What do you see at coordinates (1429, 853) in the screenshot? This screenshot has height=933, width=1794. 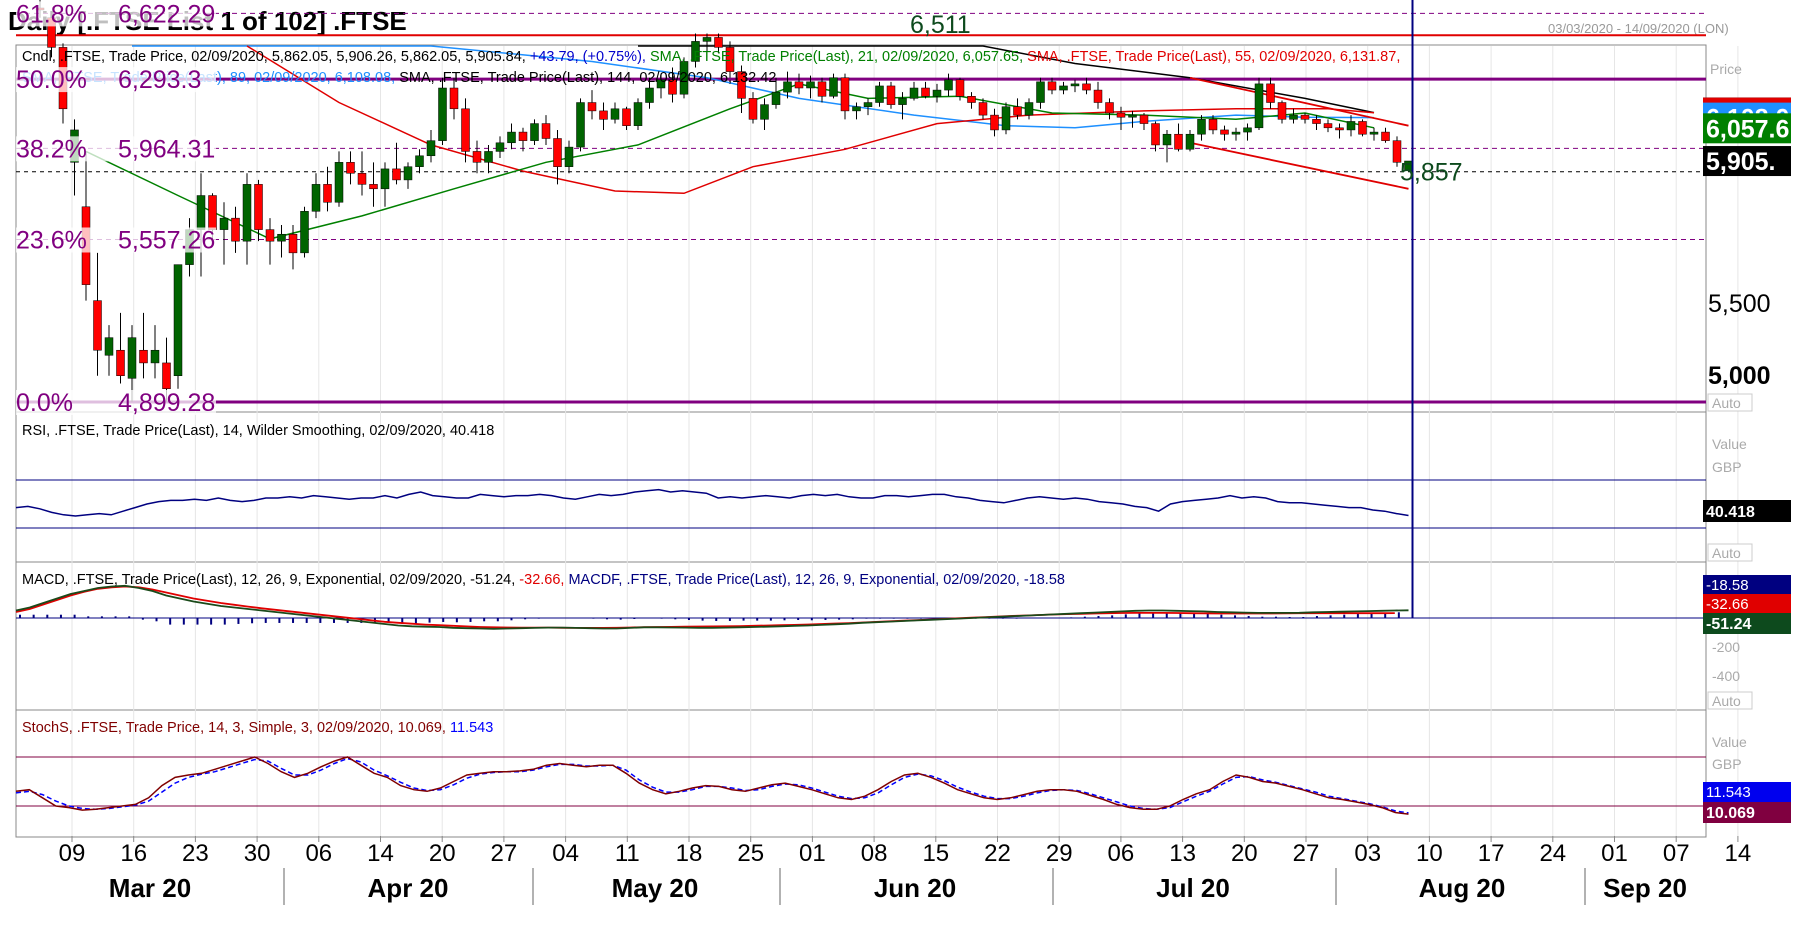 I see `x-day-label: 10` at bounding box center [1429, 853].